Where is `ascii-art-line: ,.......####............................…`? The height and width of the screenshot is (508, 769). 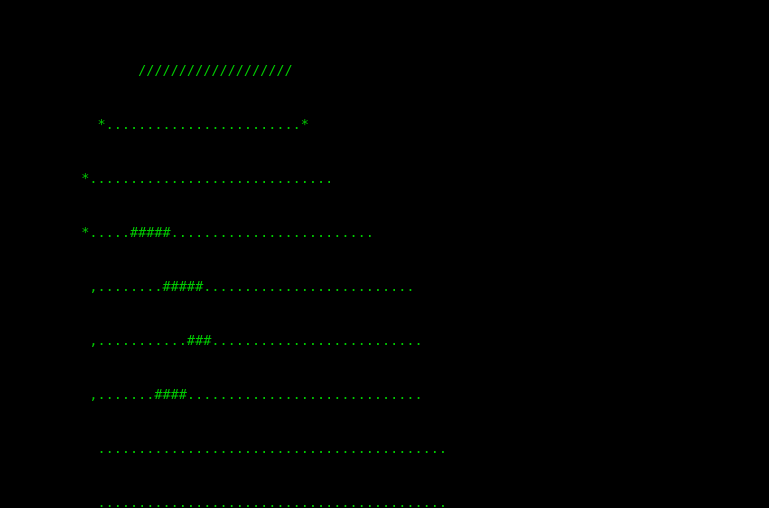 ascii-art-line: ,.......####............................… is located at coordinates (211, 395).